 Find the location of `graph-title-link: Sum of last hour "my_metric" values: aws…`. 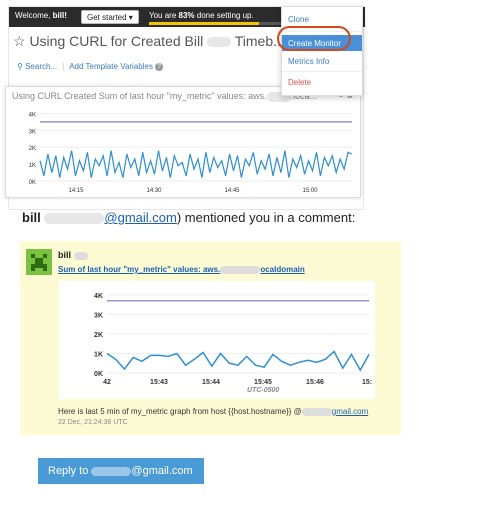

graph-title-link: Sum of last hour "my_metric" values: aws… is located at coordinates (181, 269).